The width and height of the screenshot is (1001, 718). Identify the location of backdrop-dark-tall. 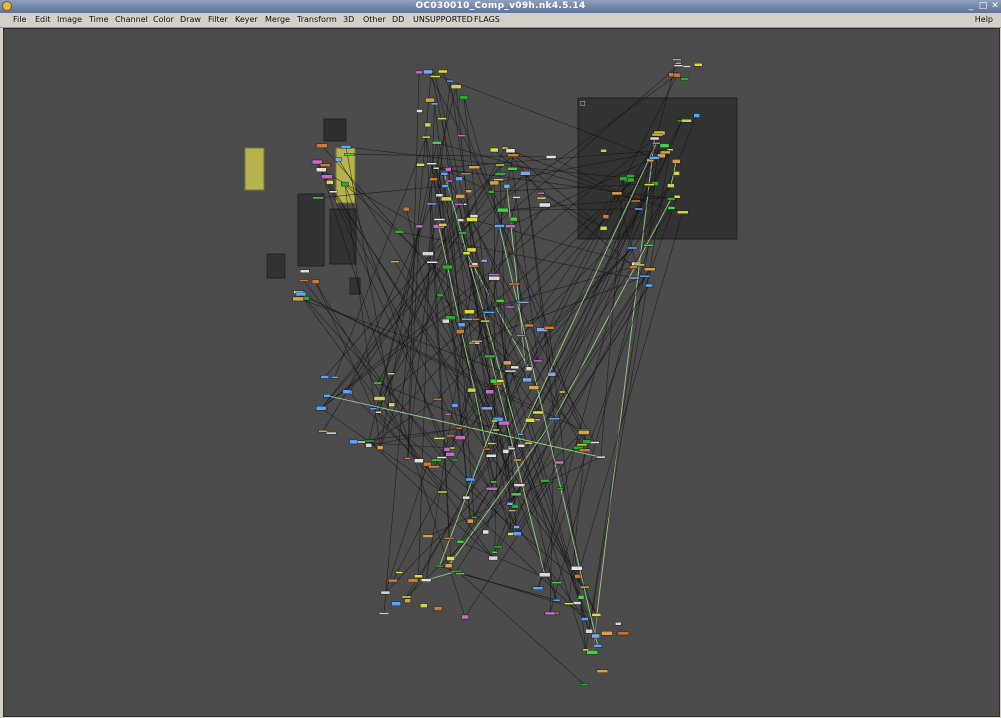
(311, 230).